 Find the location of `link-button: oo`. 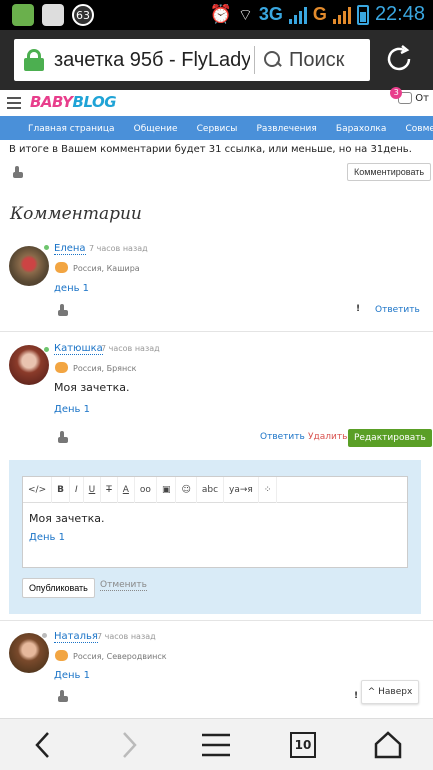

link-button: oo is located at coordinates (146, 489).